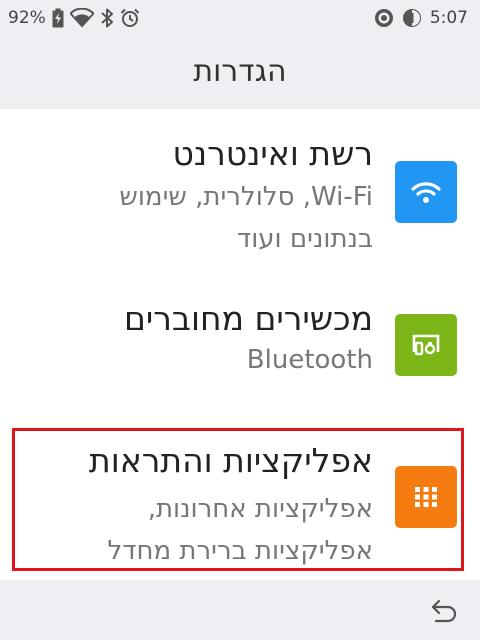 This screenshot has width=480, height=640. I want to click on network-subtitle-line2: בנתונים ועוד, so click(305, 239).